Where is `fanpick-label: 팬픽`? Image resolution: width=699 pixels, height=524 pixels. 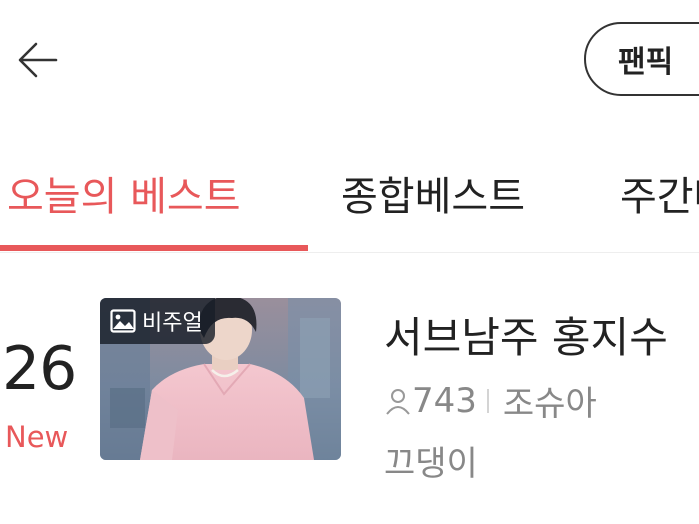
fanpick-label: 팬픽 is located at coordinates (646, 62).